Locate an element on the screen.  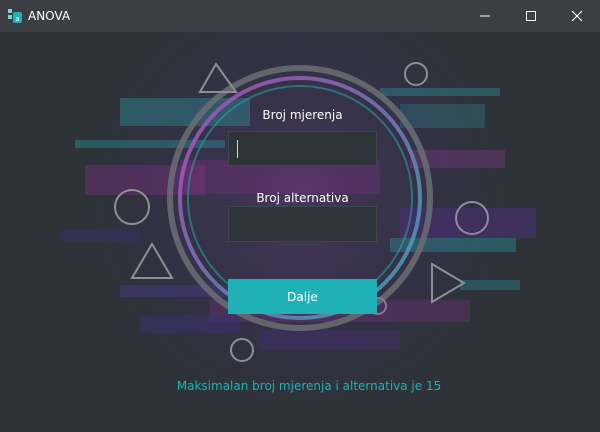
maximize-icon is located at coordinates (531, 16).